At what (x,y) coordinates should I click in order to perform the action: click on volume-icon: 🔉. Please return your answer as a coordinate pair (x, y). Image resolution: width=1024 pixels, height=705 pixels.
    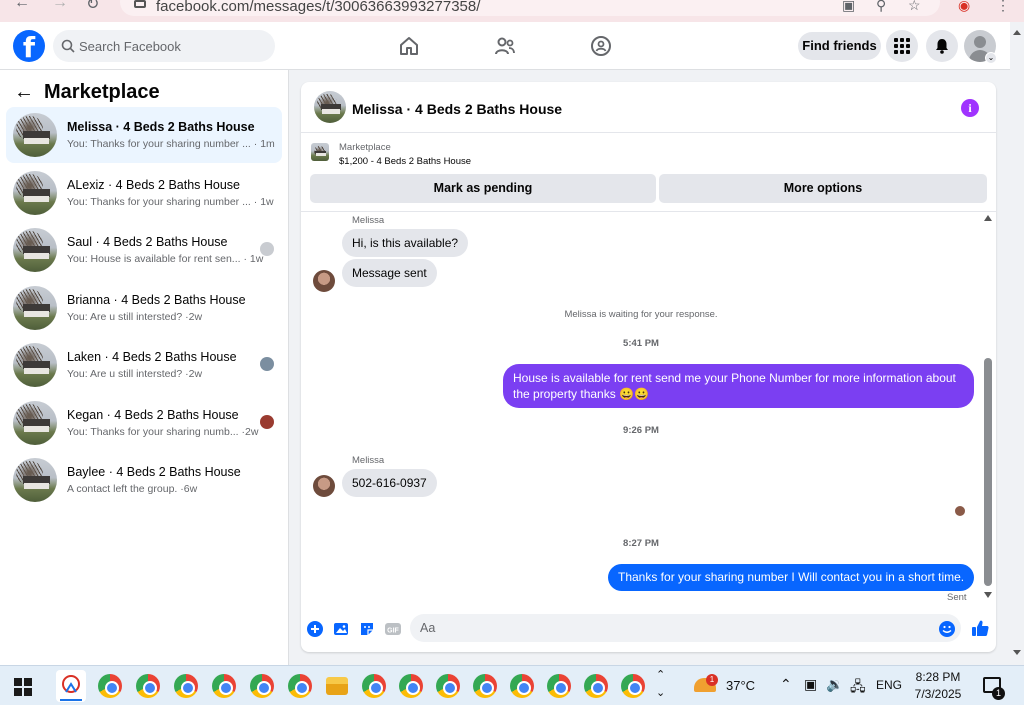
    Looking at the image, I should click on (834, 684).